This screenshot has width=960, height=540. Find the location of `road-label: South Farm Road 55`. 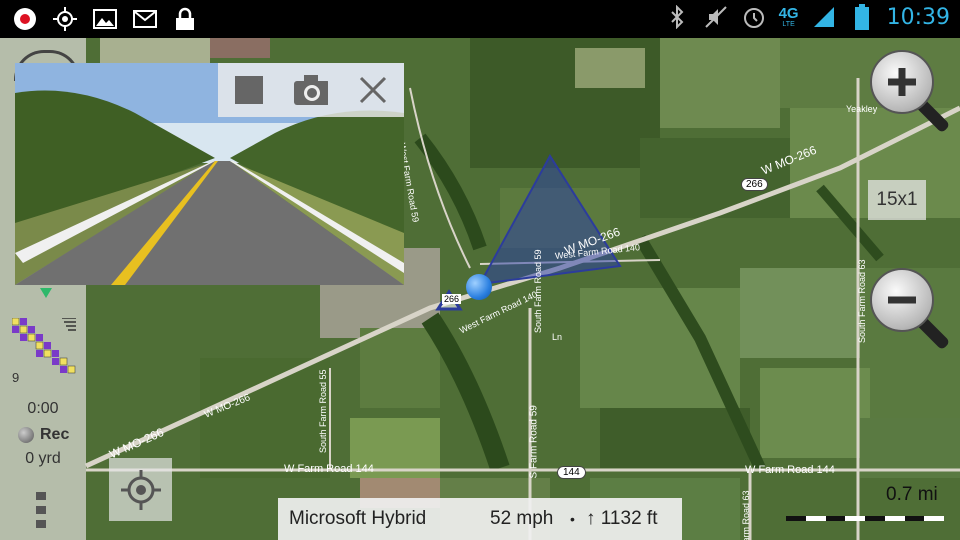

road-label: South Farm Road 55 is located at coordinates (323, 411).